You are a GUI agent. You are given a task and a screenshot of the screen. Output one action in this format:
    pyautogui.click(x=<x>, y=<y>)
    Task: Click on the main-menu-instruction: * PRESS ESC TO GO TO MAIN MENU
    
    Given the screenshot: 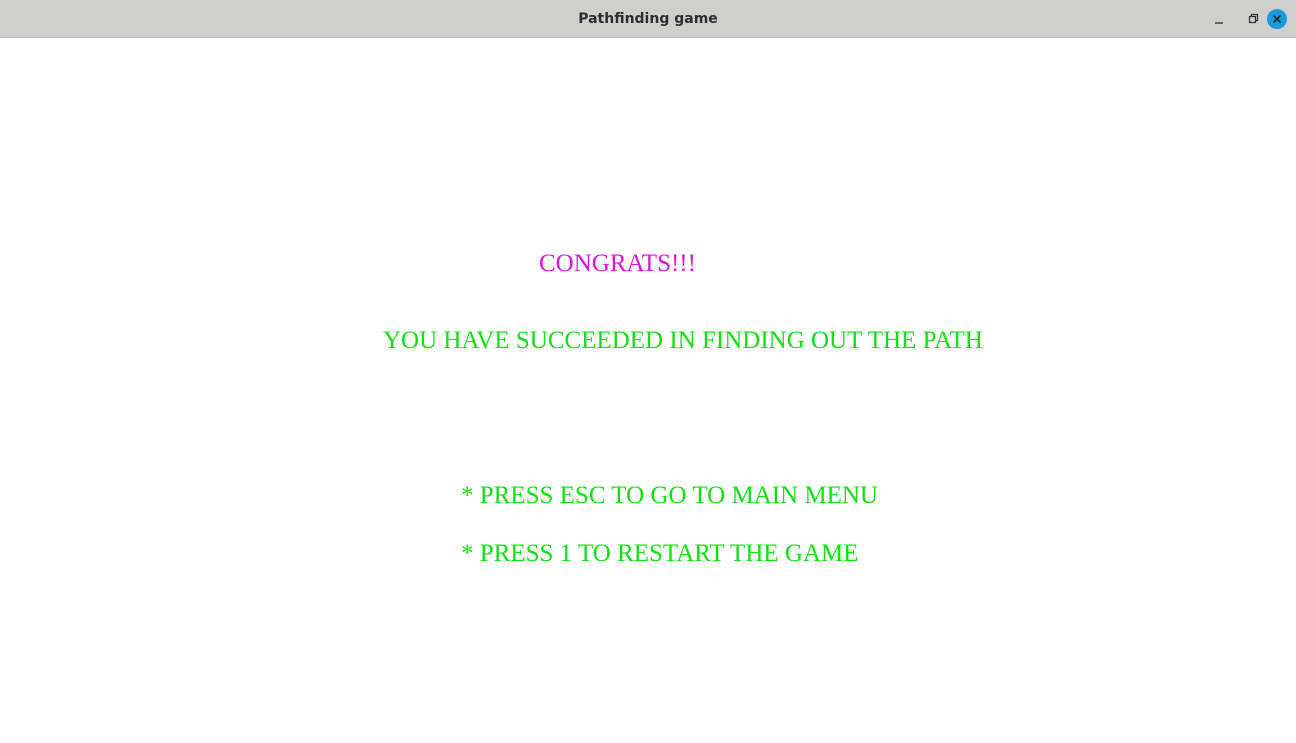 What is the action you would take?
    pyautogui.click(x=669, y=495)
    